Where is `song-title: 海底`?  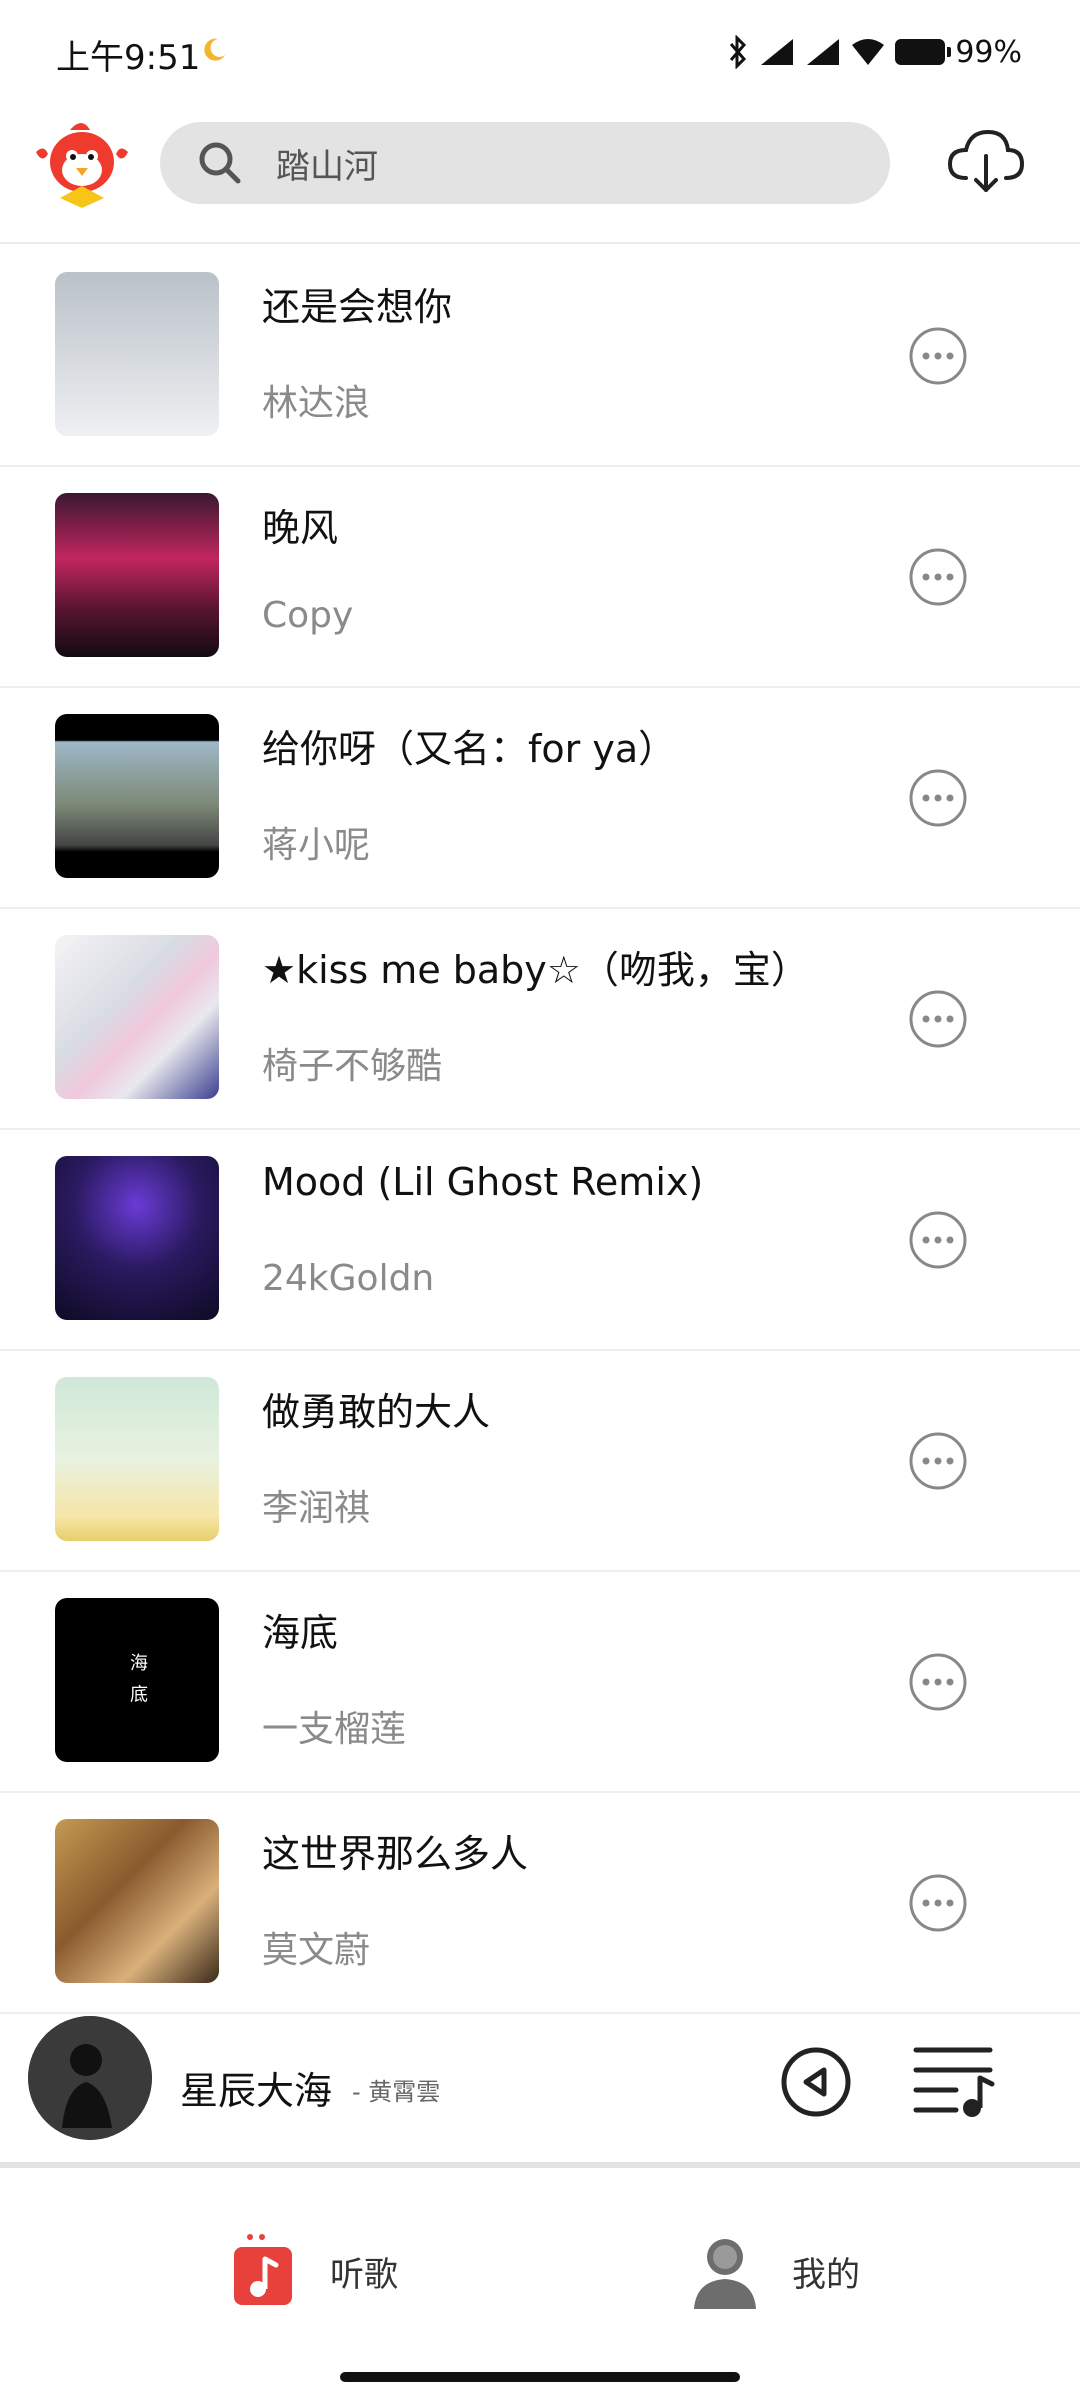
song-title: 海底 is located at coordinates (300, 1633).